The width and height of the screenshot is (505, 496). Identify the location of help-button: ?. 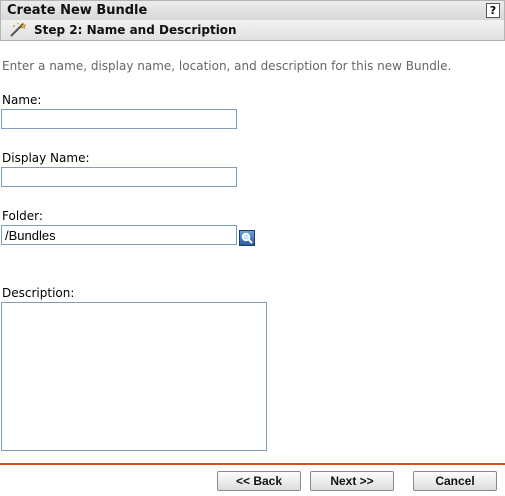
(493, 10).